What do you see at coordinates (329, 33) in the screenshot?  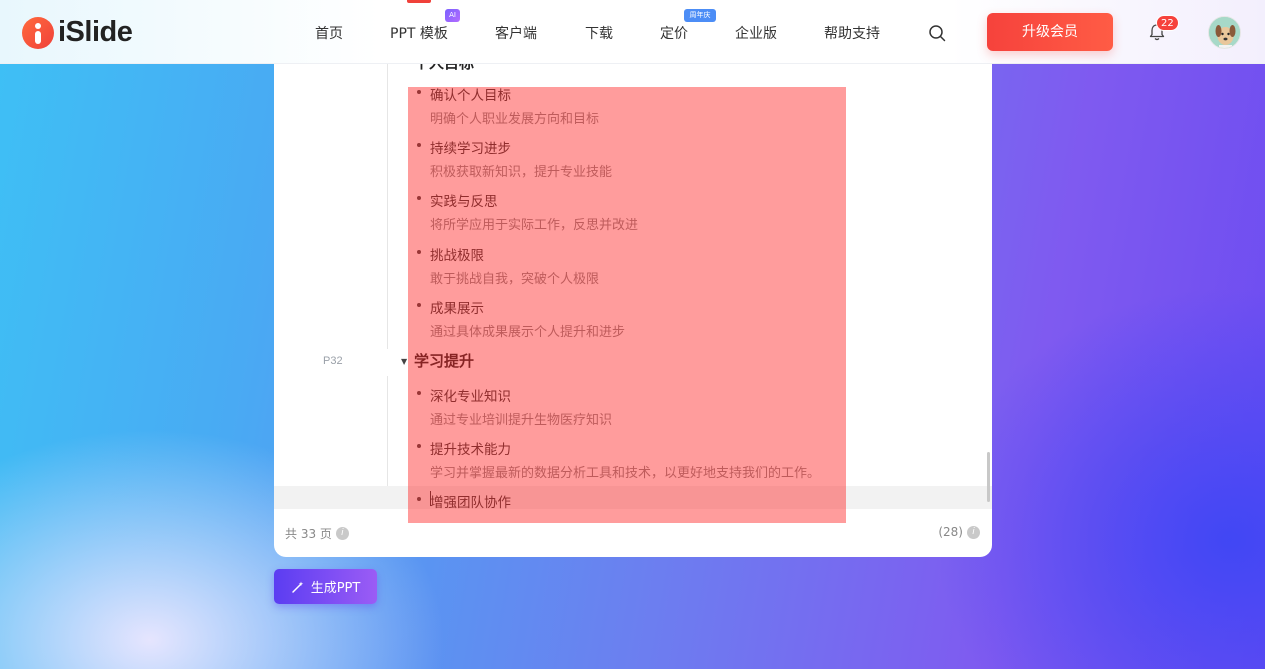 I see `nav-home: 首页` at bounding box center [329, 33].